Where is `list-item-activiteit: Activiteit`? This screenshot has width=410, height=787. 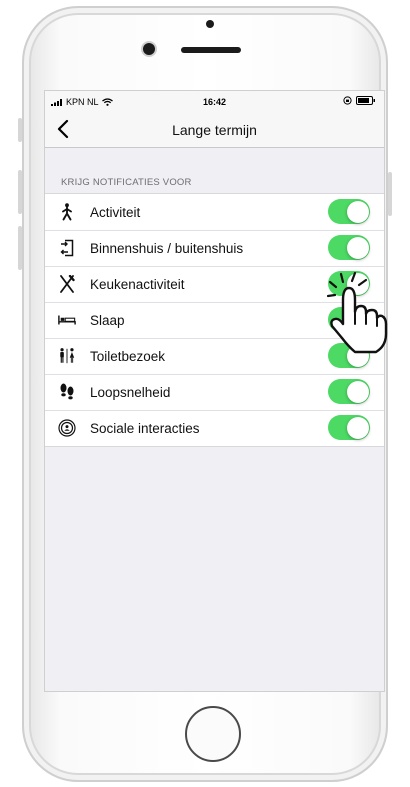 list-item-activiteit: Activiteit is located at coordinates (214, 212).